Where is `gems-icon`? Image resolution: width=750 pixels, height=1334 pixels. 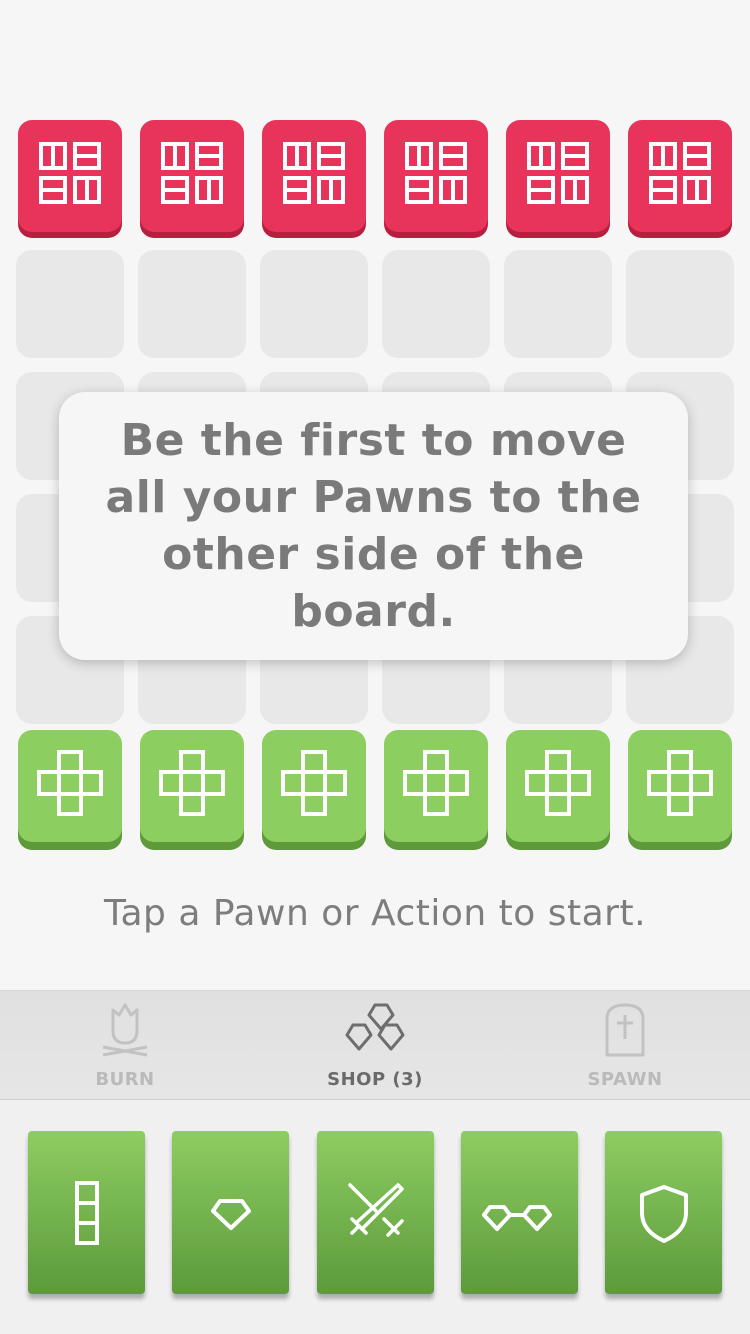
gems-icon is located at coordinates (375, 1027).